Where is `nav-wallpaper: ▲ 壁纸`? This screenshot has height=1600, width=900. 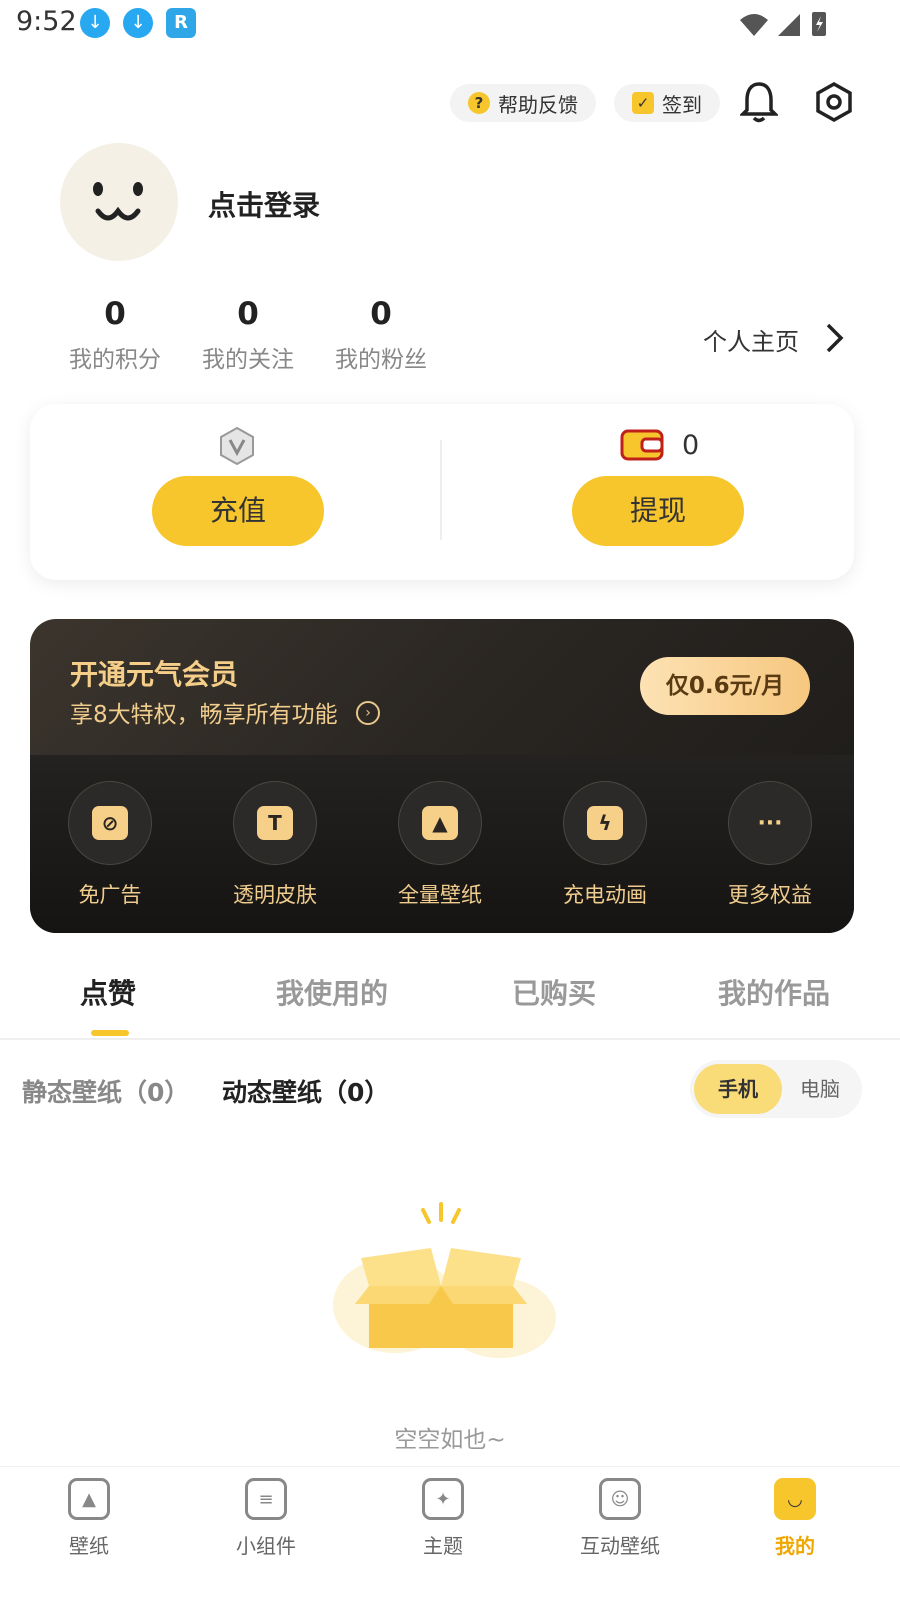
nav-wallpaper: ▲ 壁纸 is located at coordinates (89, 1518).